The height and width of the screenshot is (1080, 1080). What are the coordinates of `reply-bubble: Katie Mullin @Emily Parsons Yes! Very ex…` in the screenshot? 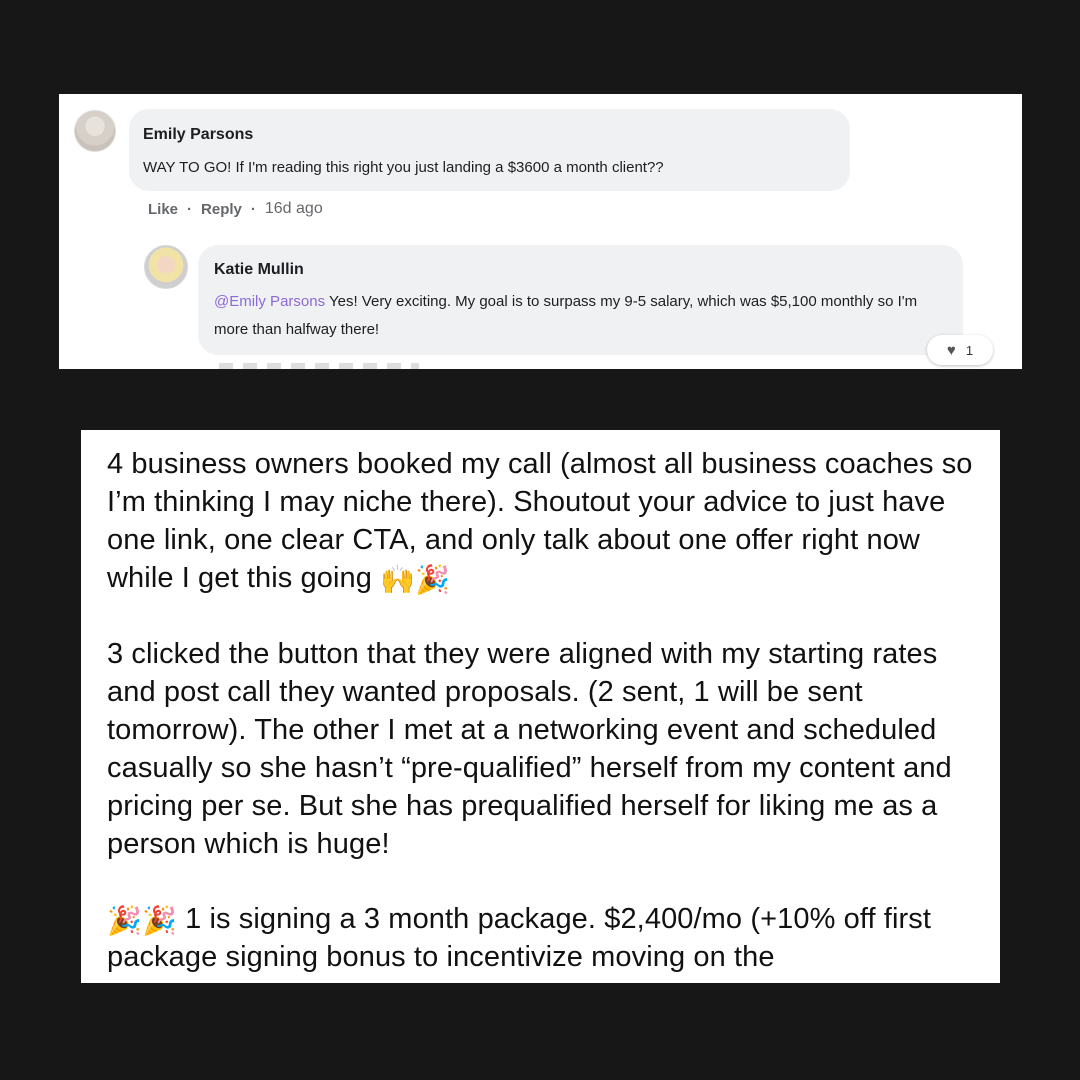 It's located at (580, 300).